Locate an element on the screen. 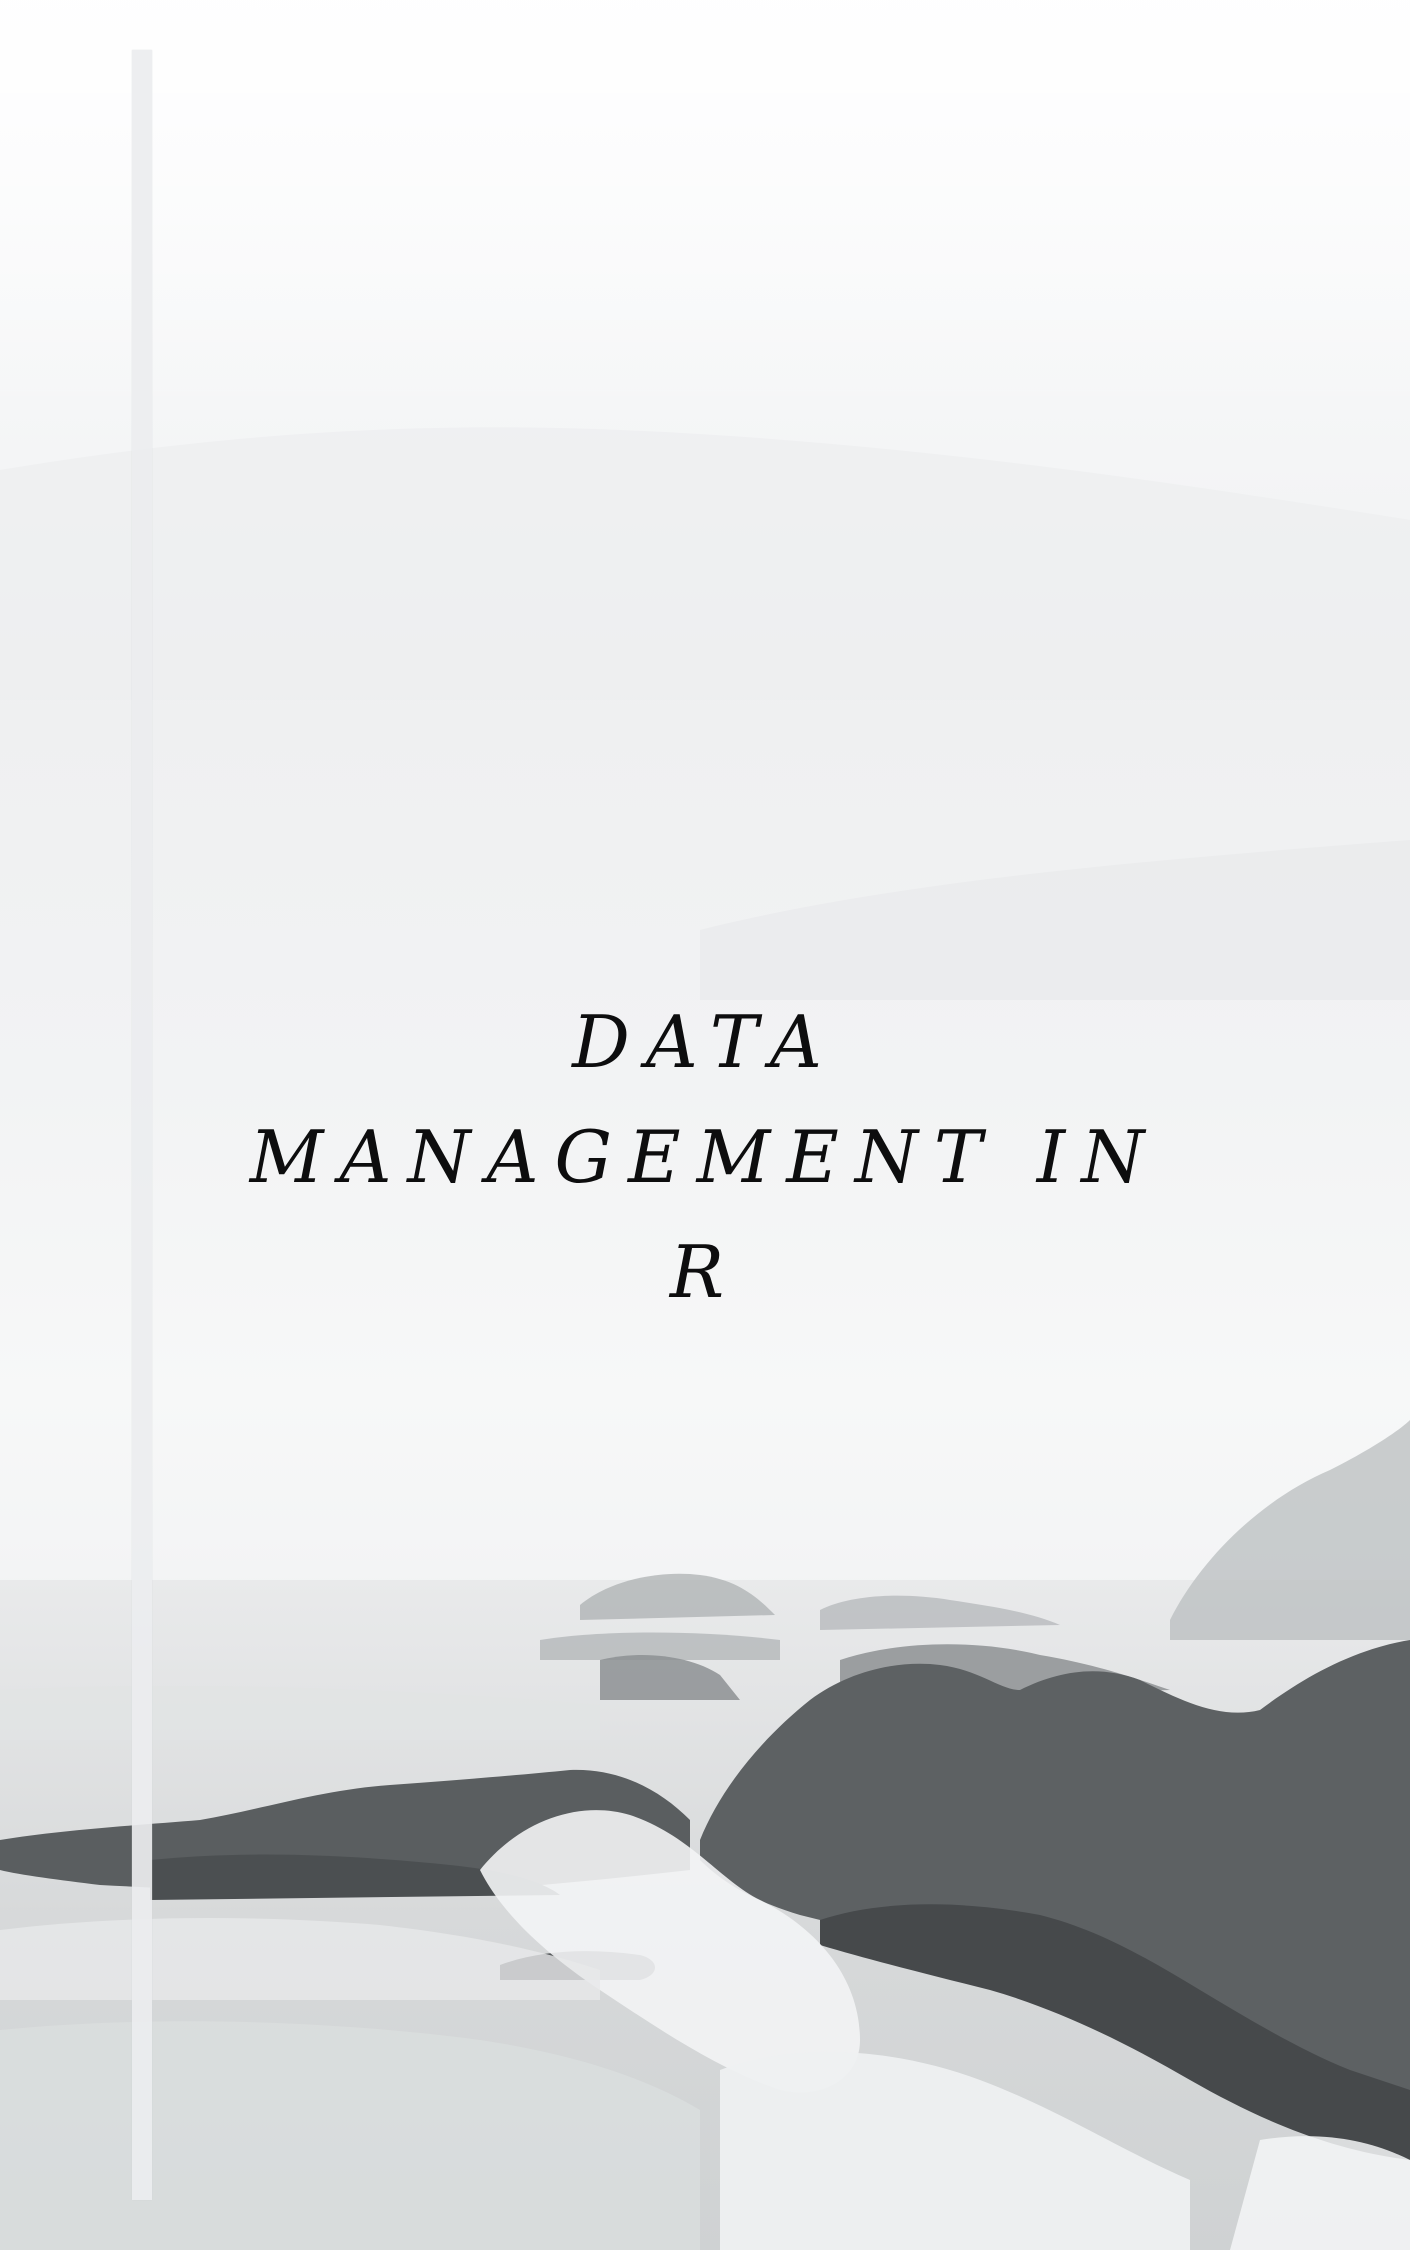 The width and height of the screenshot is (1410, 2250). title-line-1: DATA is located at coordinates (705, 1042).